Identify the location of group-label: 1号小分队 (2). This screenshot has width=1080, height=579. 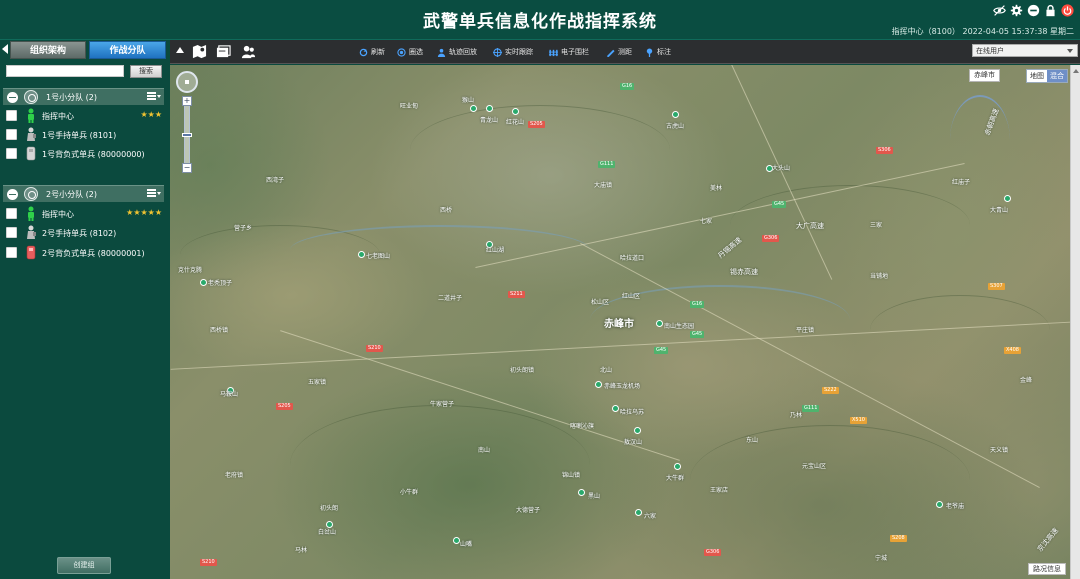
(71, 97).